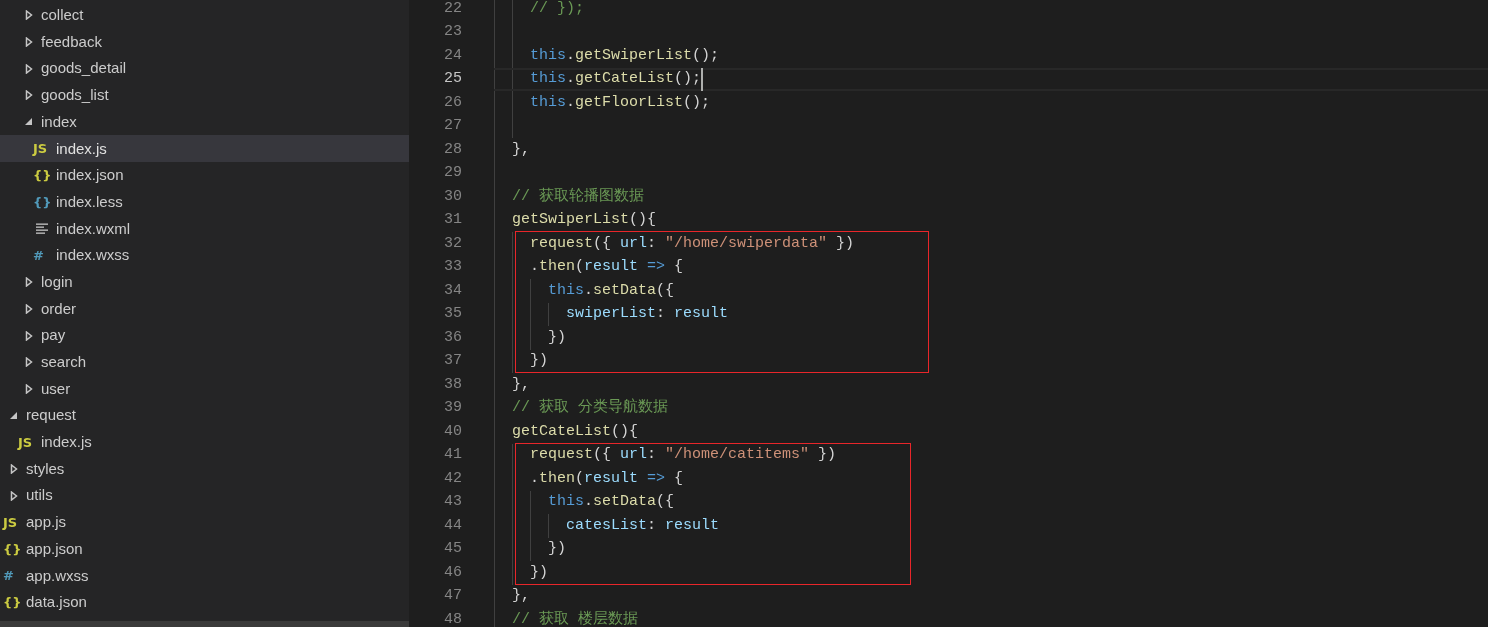 The width and height of the screenshot is (1488, 627). Describe the element at coordinates (71, 41) in the screenshot. I see `file-name: feedback` at that location.